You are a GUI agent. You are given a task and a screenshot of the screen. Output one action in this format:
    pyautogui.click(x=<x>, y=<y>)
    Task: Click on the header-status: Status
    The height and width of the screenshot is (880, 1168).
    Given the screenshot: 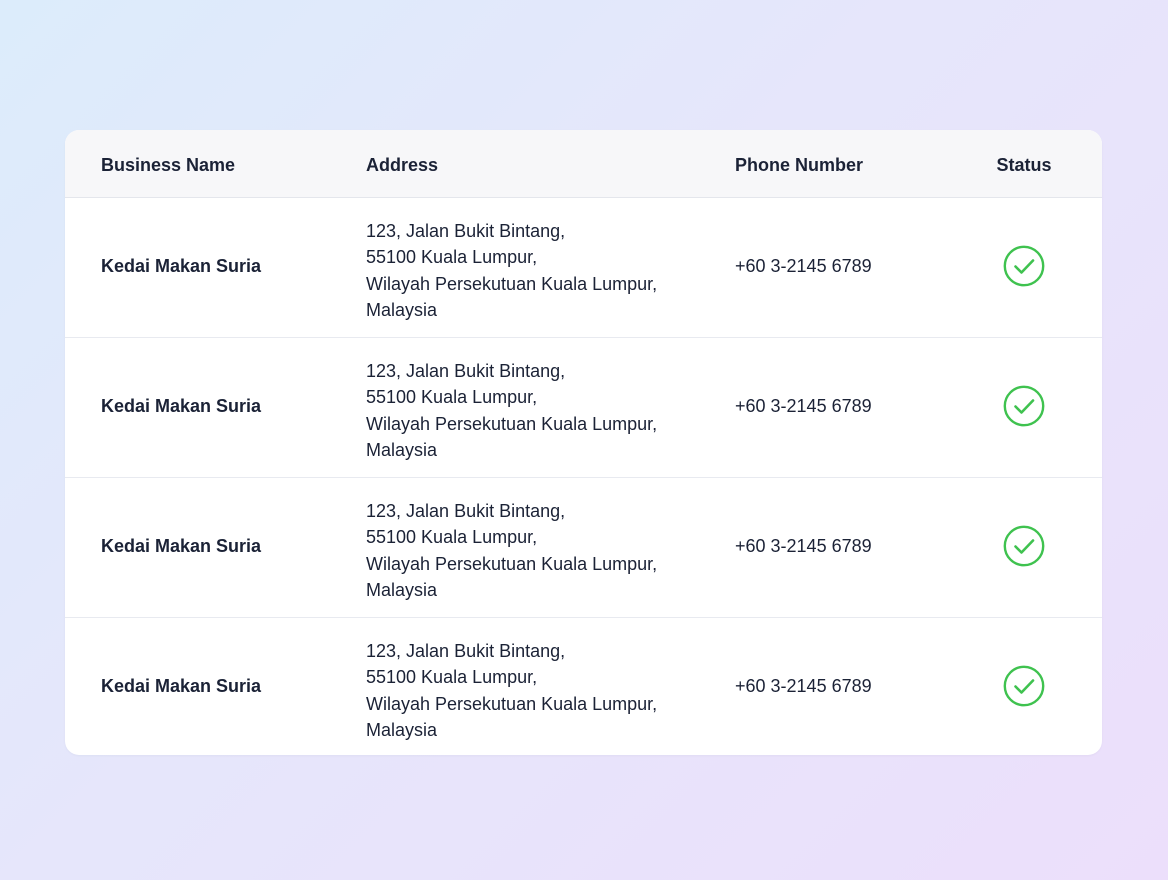 What is the action you would take?
    pyautogui.click(x=1024, y=165)
    